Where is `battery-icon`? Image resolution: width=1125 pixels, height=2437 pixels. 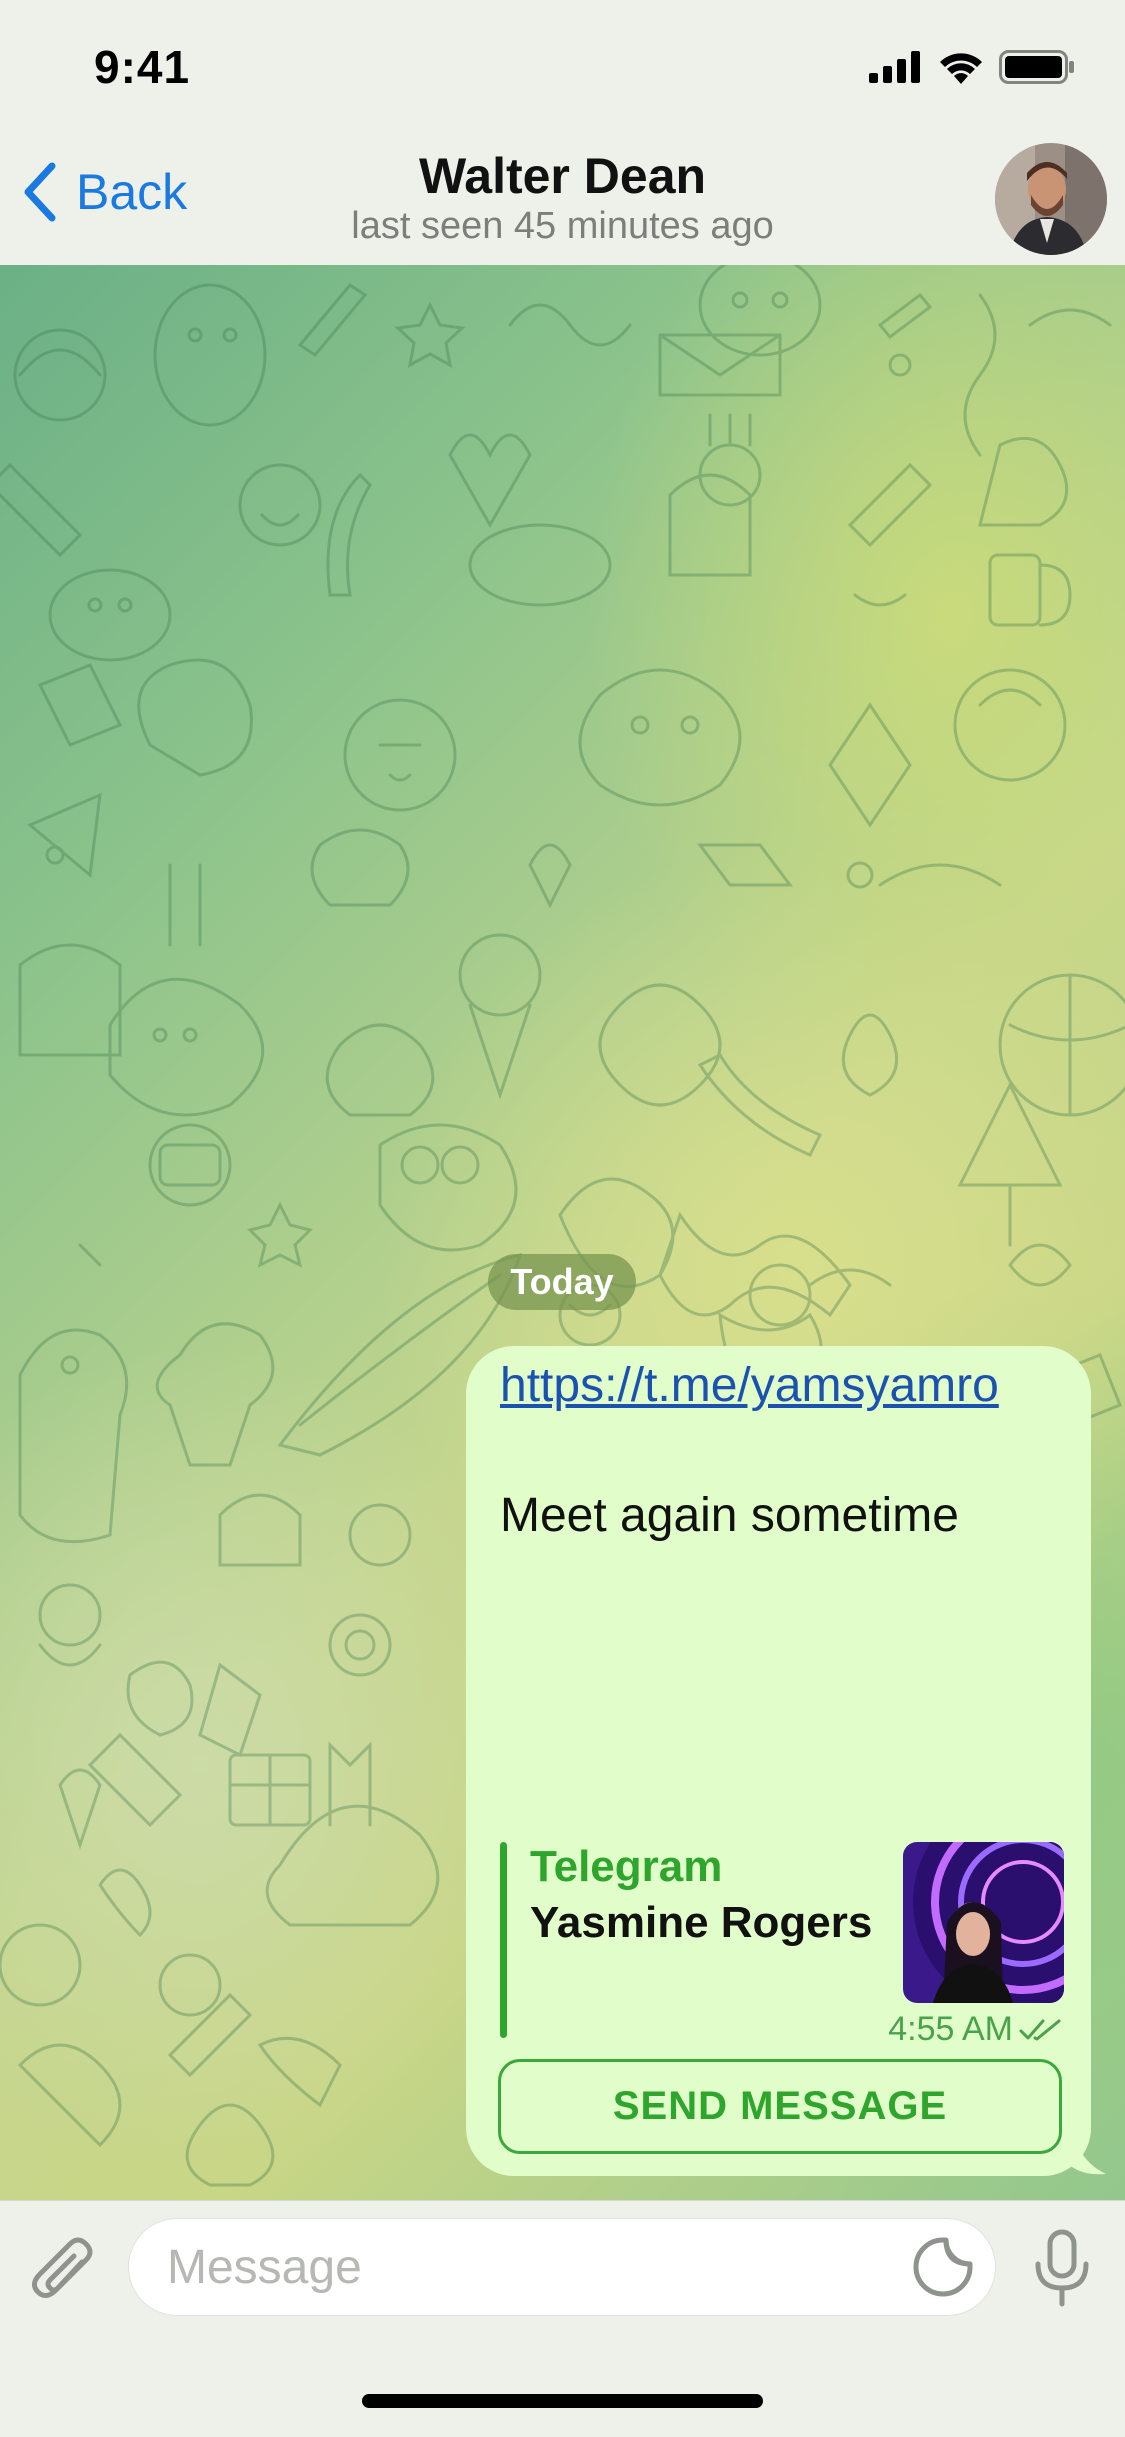
battery-icon is located at coordinates (1036, 67).